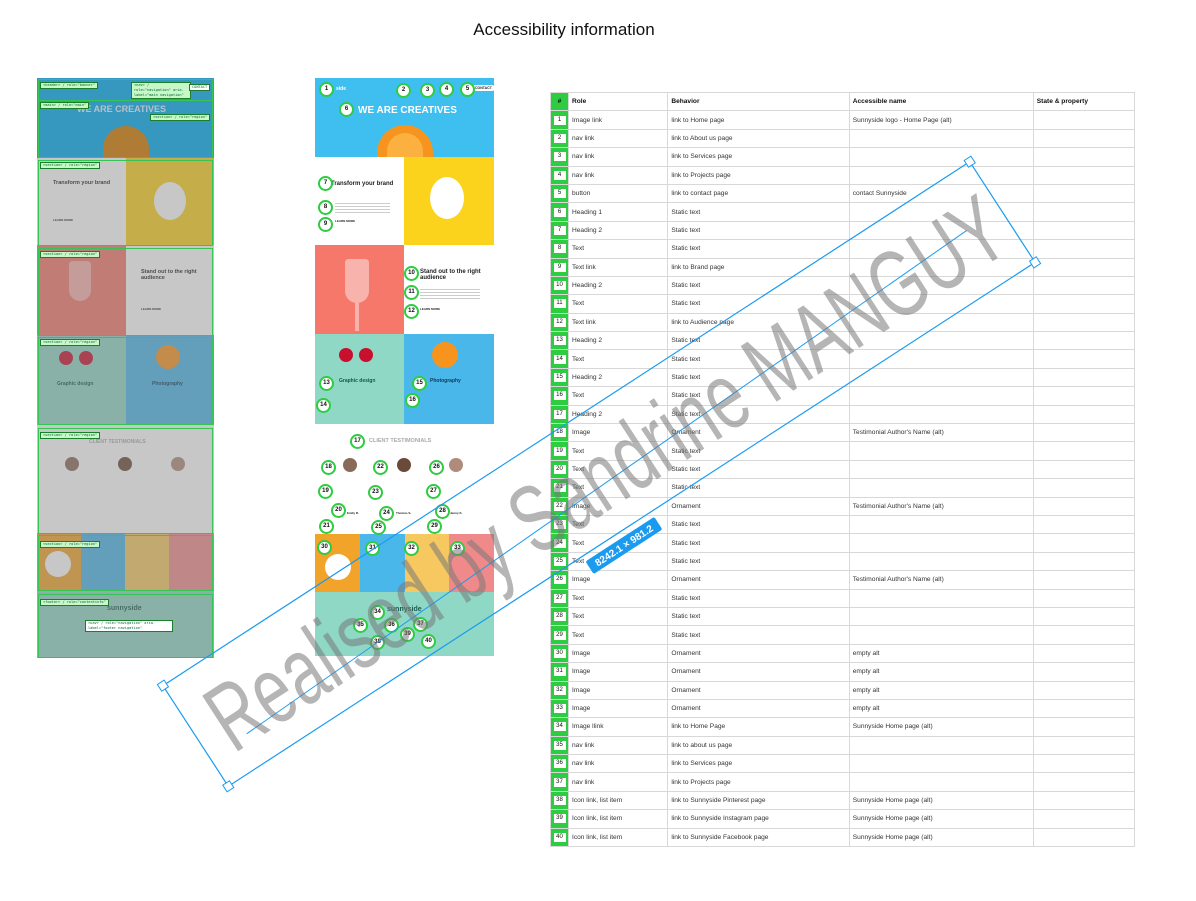 The width and height of the screenshot is (1196, 901). What do you see at coordinates (559, 469) in the screenshot?
I see `row-number: 20` at bounding box center [559, 469].